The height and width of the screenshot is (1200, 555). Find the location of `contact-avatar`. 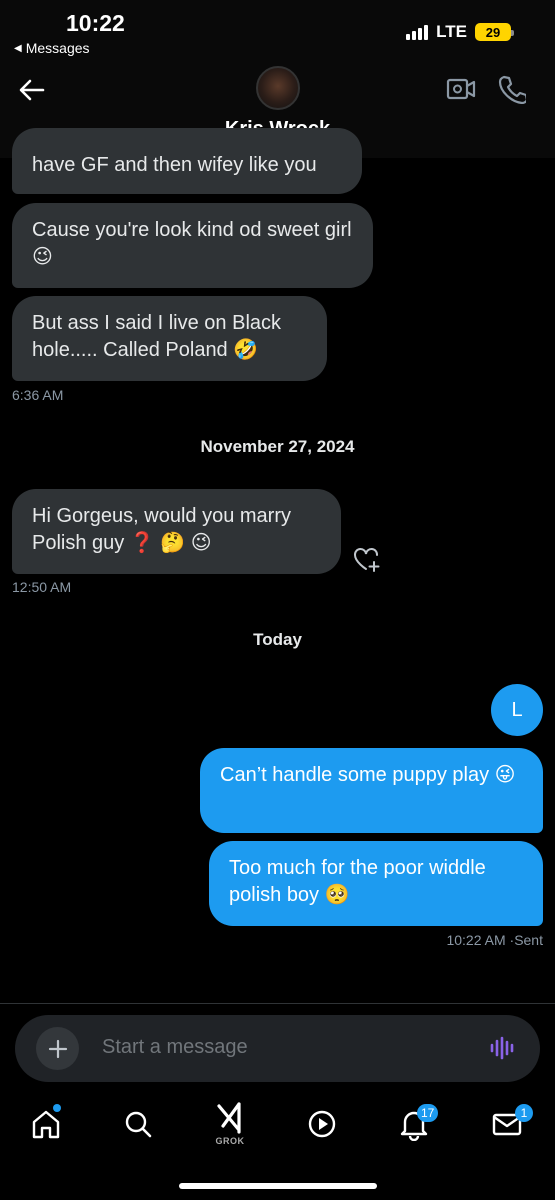

contact-avatar is located at coordinates (278, 88).